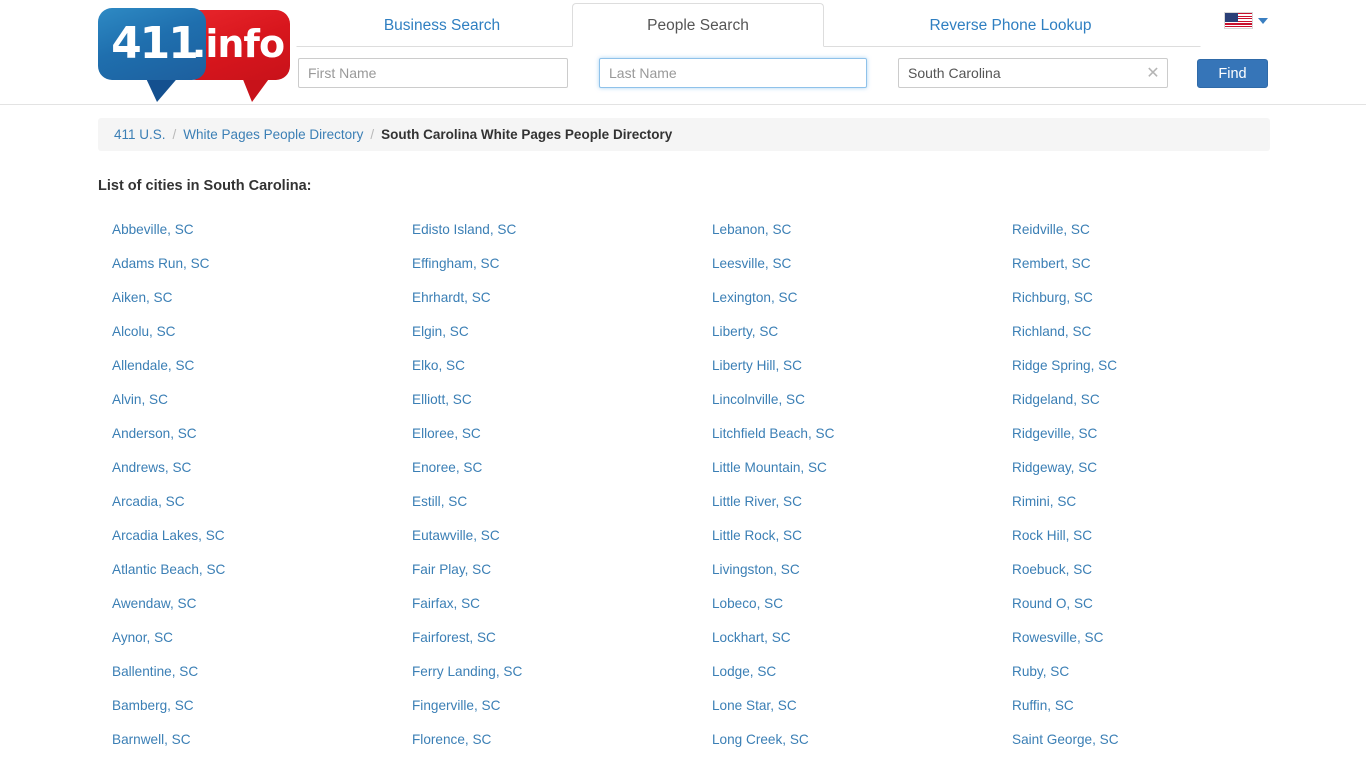 Image resolution: width=1366 pixels, height=768 pixels. I want to click on city-link: Lebanon, SC, so click(862, 237).